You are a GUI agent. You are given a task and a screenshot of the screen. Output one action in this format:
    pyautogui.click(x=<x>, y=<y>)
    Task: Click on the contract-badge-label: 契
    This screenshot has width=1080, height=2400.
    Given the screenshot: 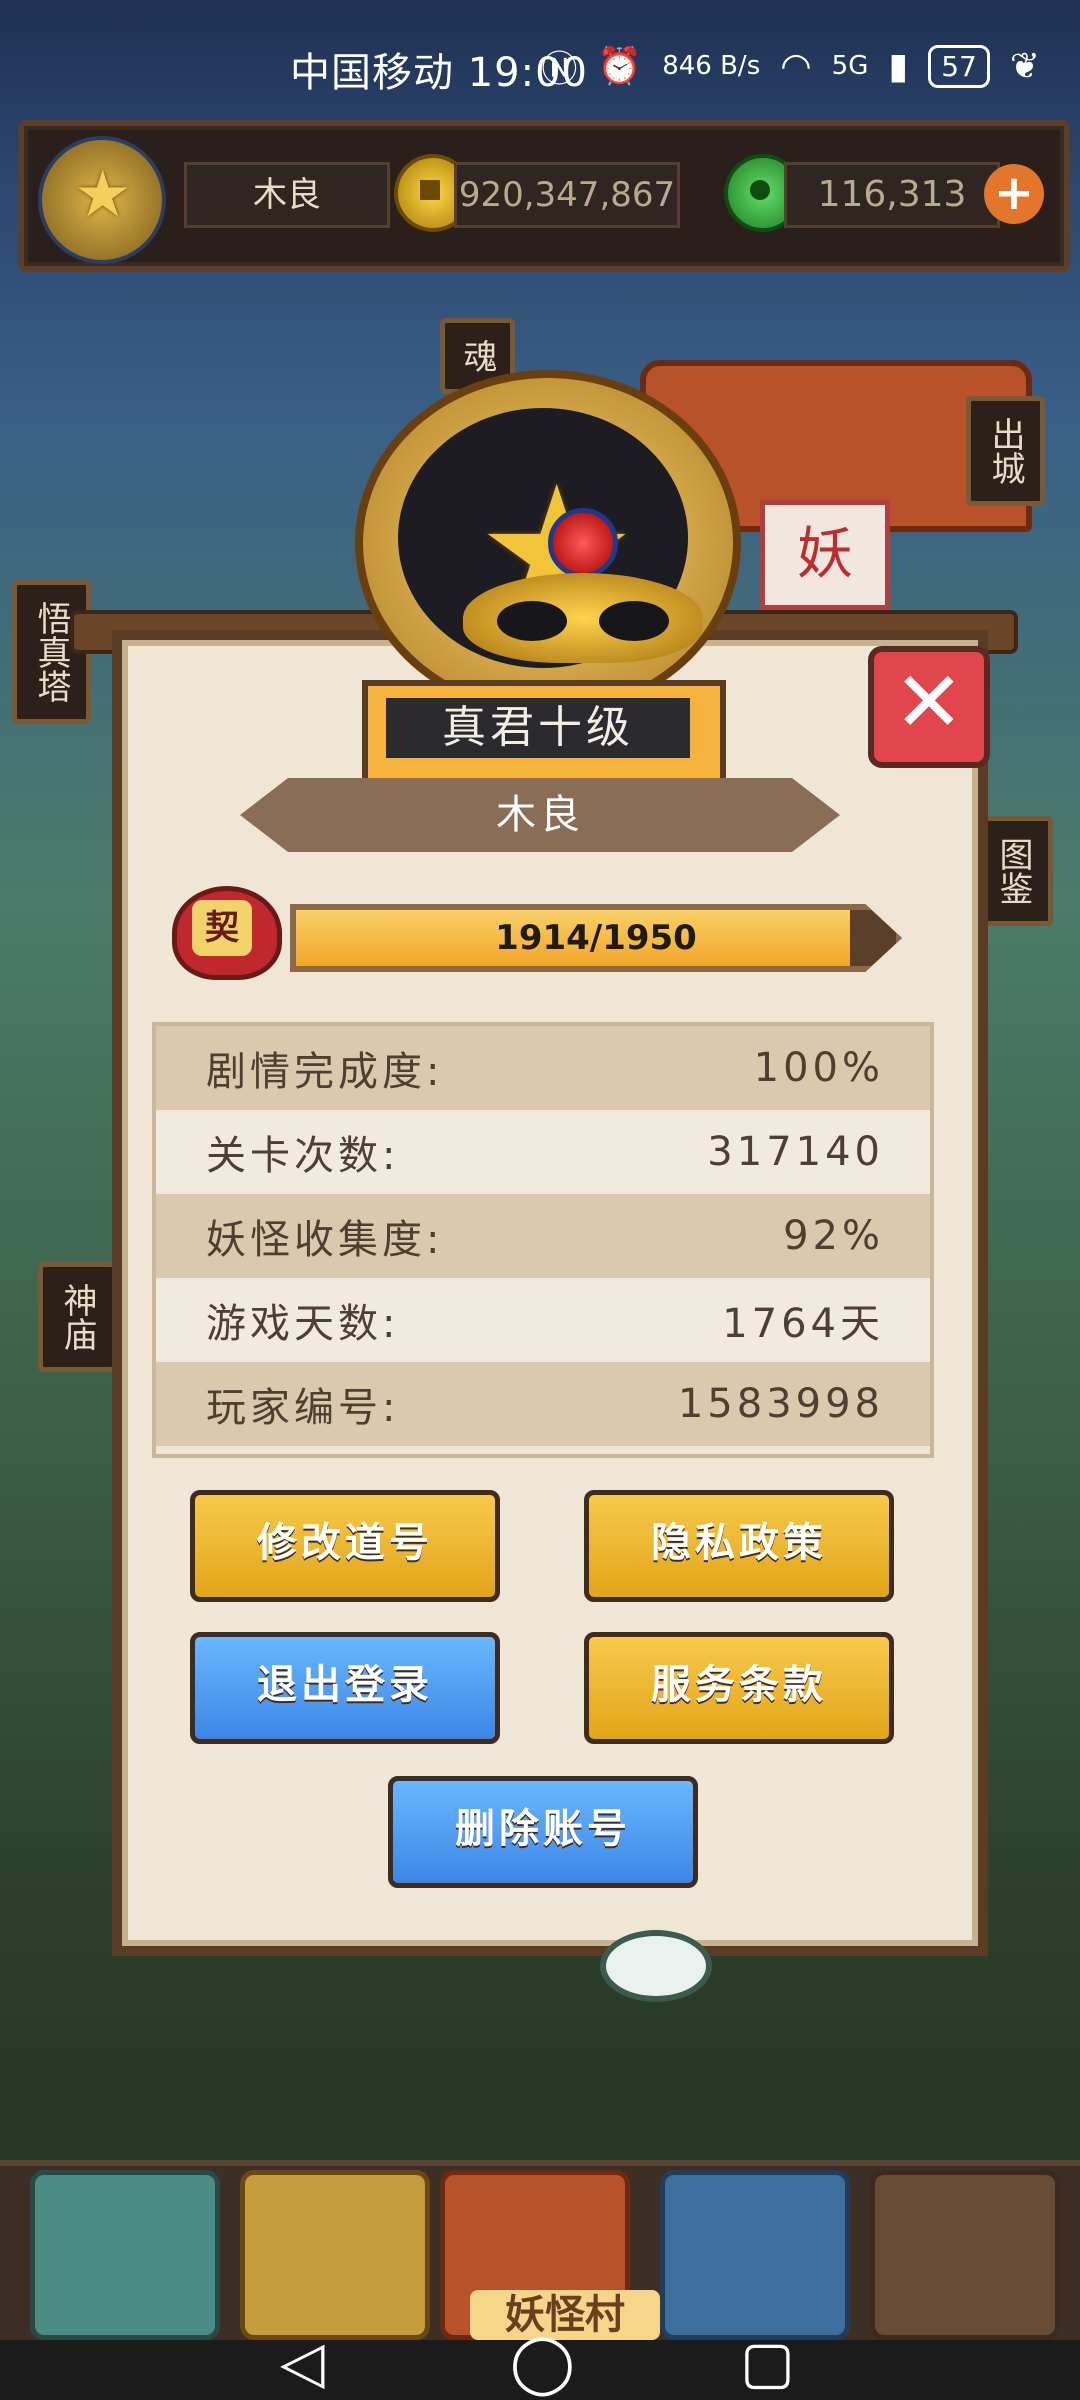 What is the action you would take?
    pyautogui.click(x=222, y=928)
    